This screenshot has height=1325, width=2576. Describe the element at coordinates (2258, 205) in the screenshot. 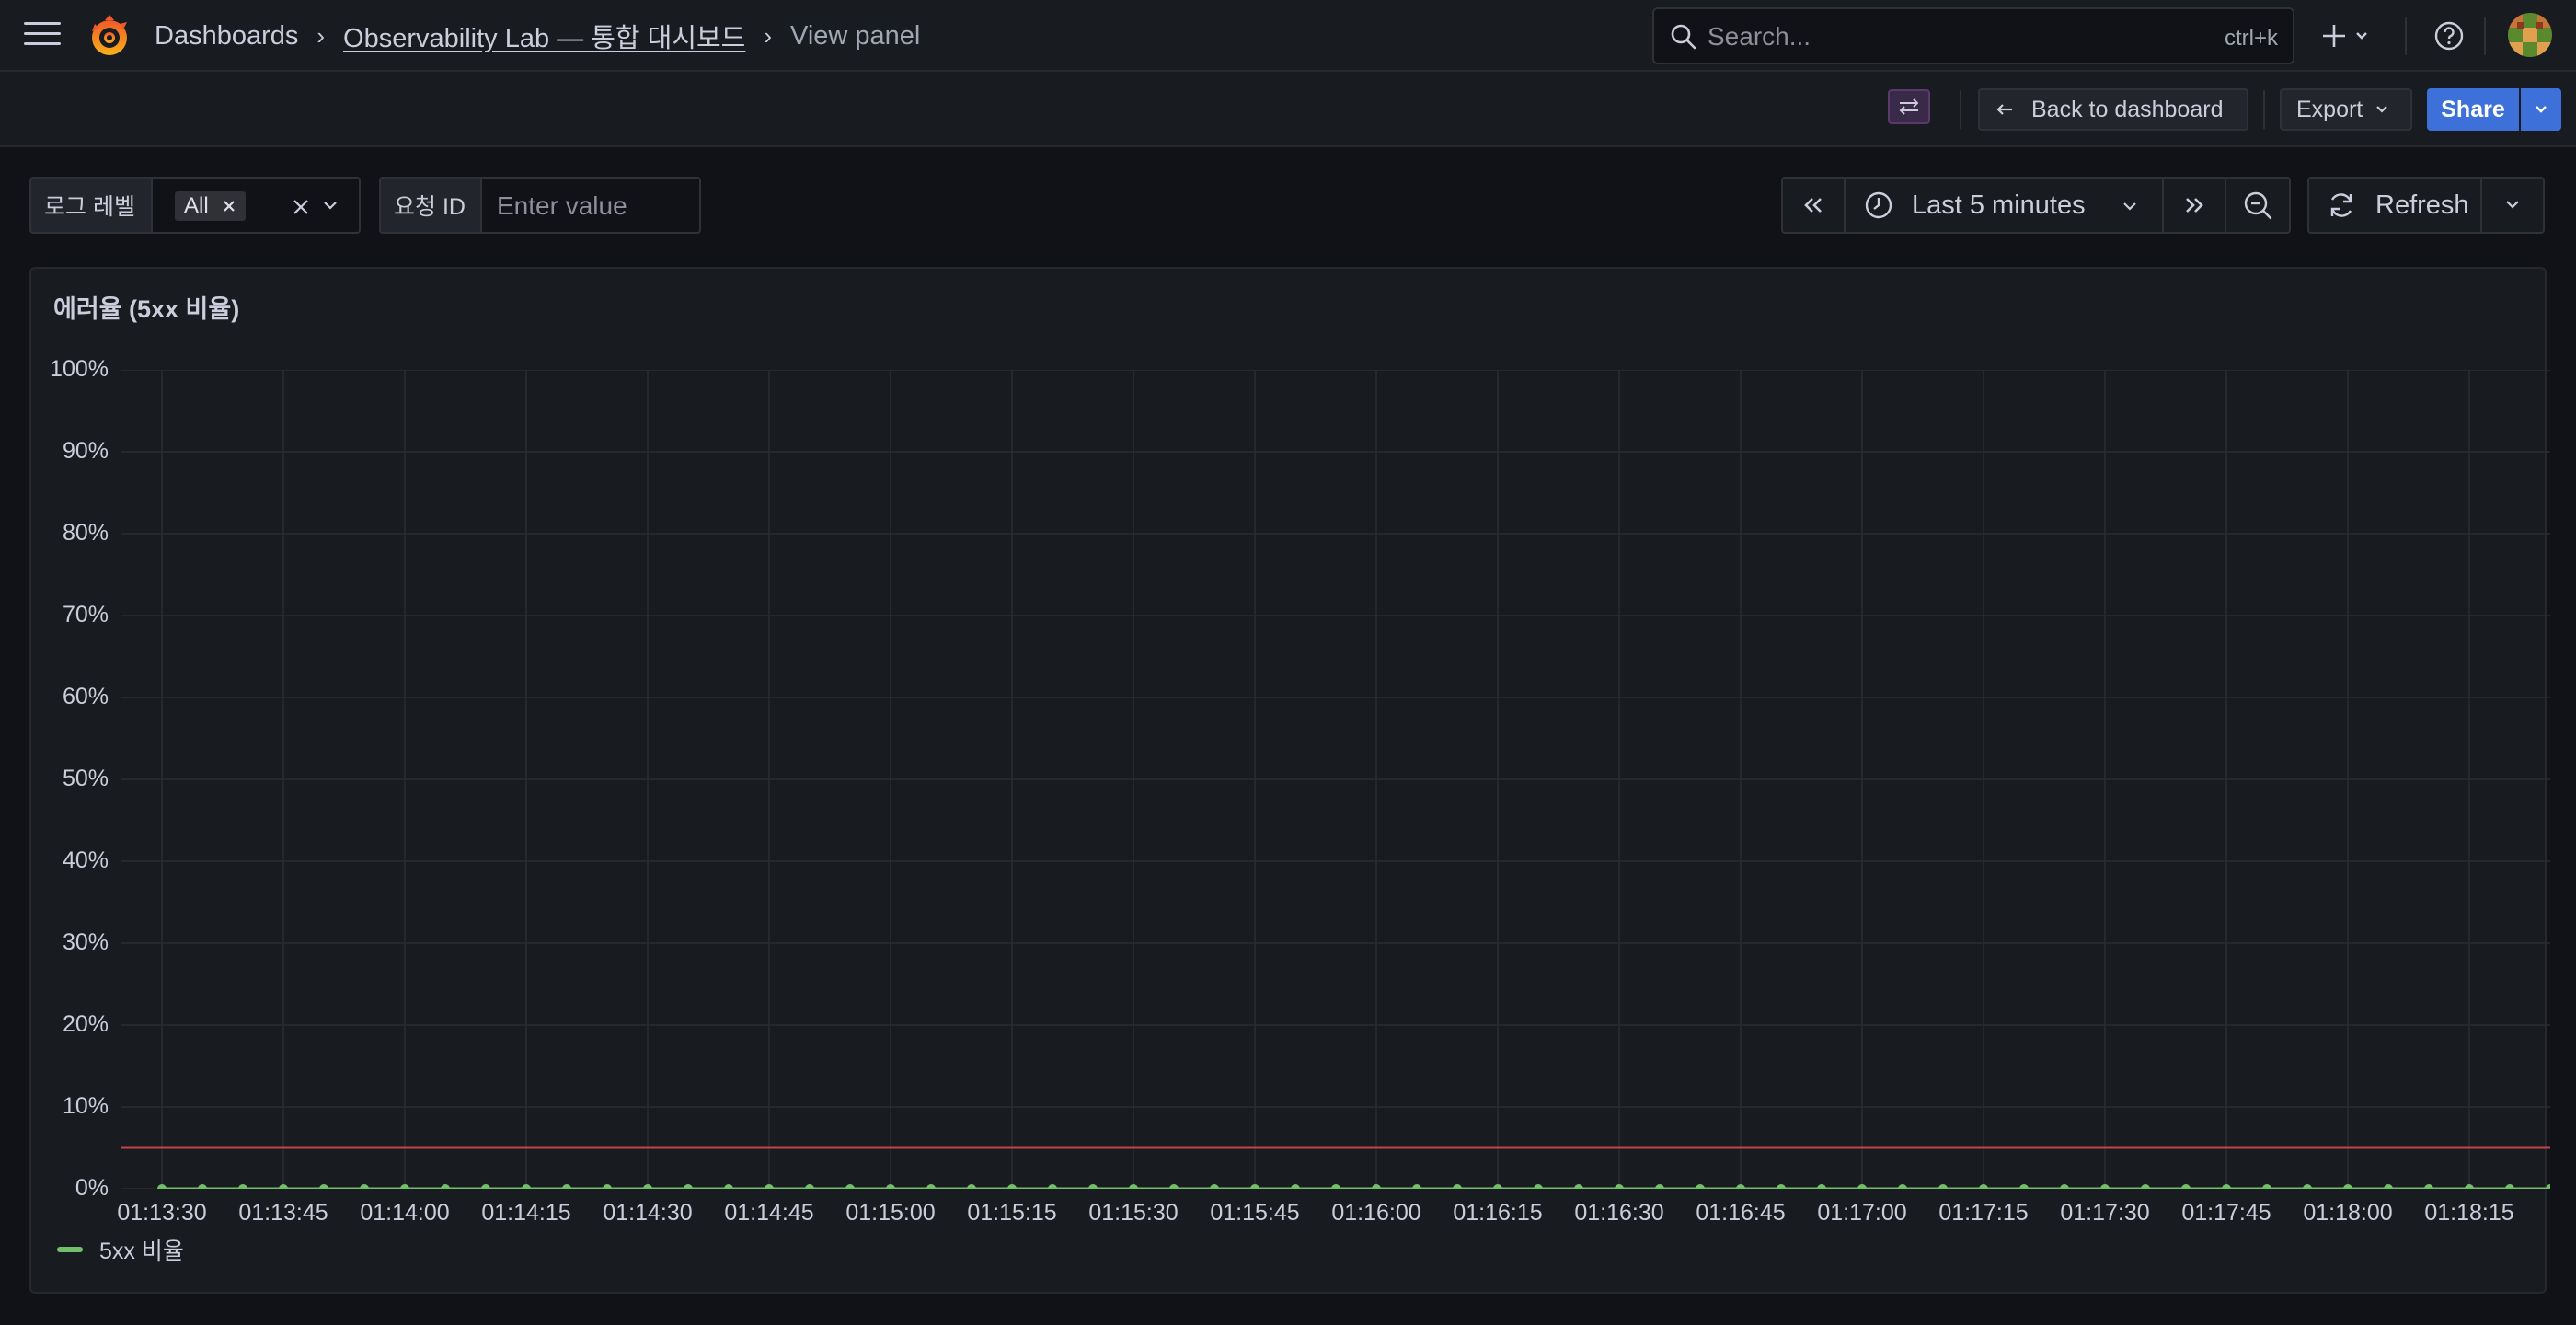

I see `zoom-out-button` at that location.